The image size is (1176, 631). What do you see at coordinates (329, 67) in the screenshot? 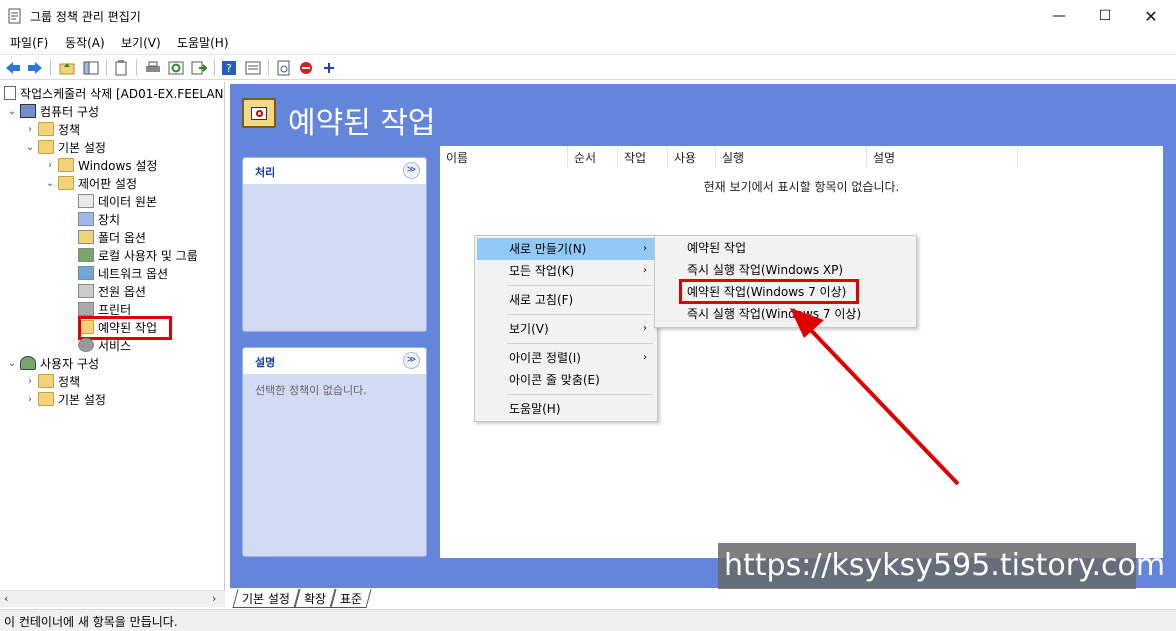
I see `add-icon` at bounding box center [329, 67].